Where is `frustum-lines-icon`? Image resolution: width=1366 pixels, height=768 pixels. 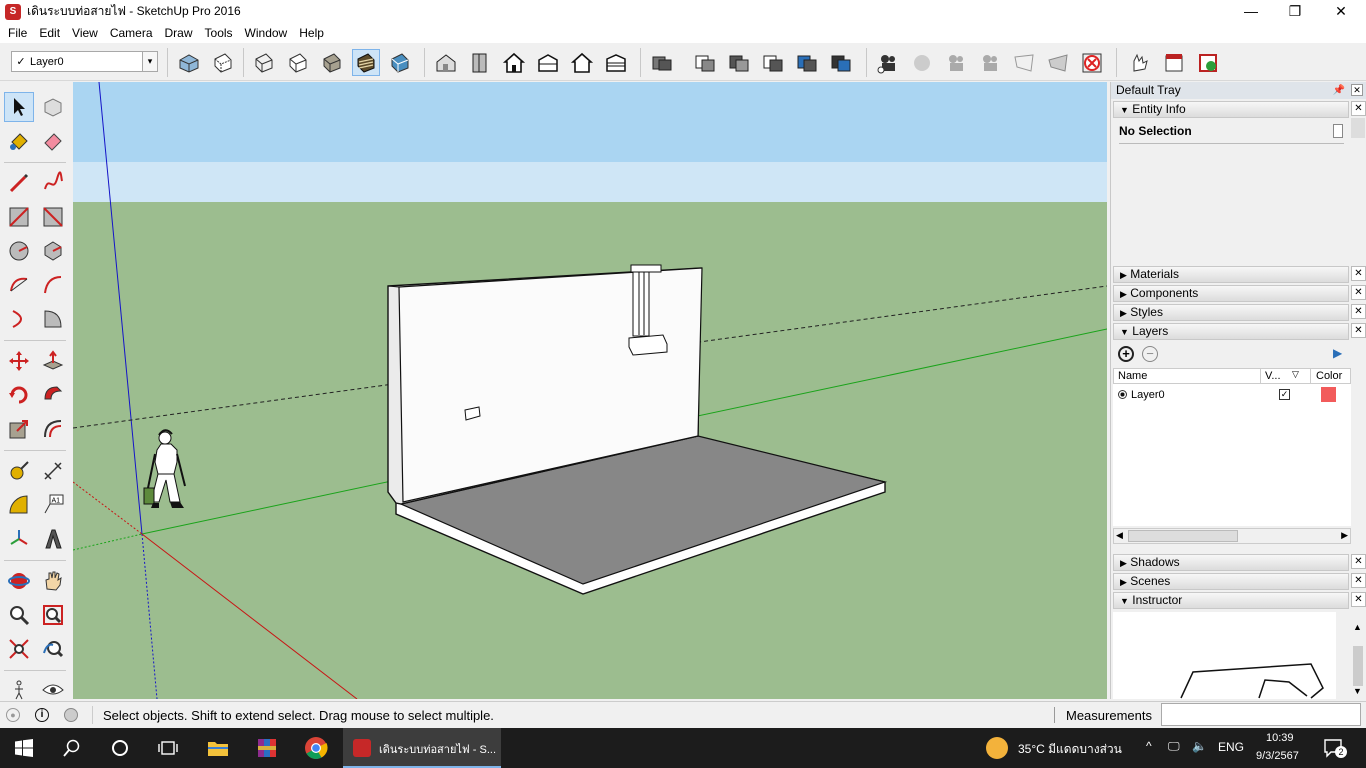
frustum-lines-icon is located at coordinates (1024, 62).